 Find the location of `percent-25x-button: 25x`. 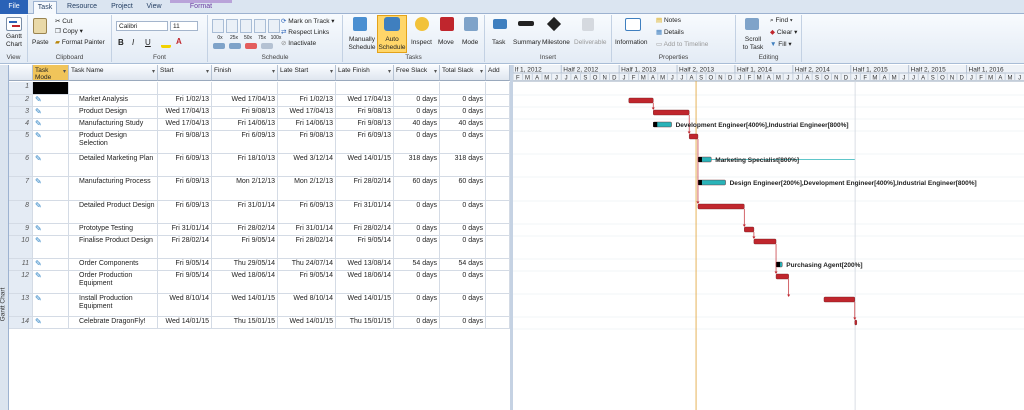

percent-25x-button: 25x is located at coordinates (232, 30).